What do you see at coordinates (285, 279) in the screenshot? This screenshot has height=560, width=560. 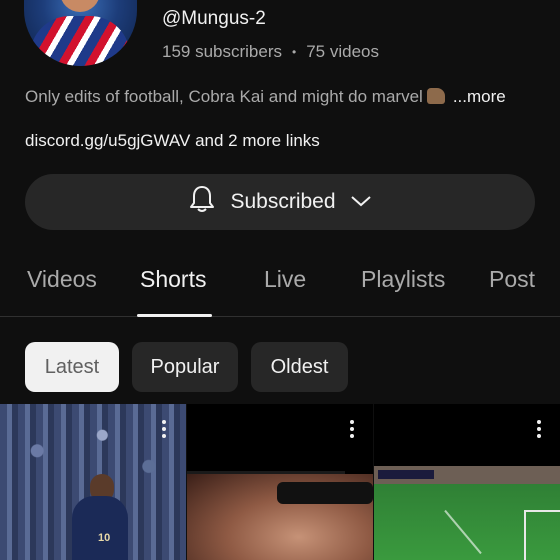 I see `tab-live: Live` at bounding box center [285, 279].